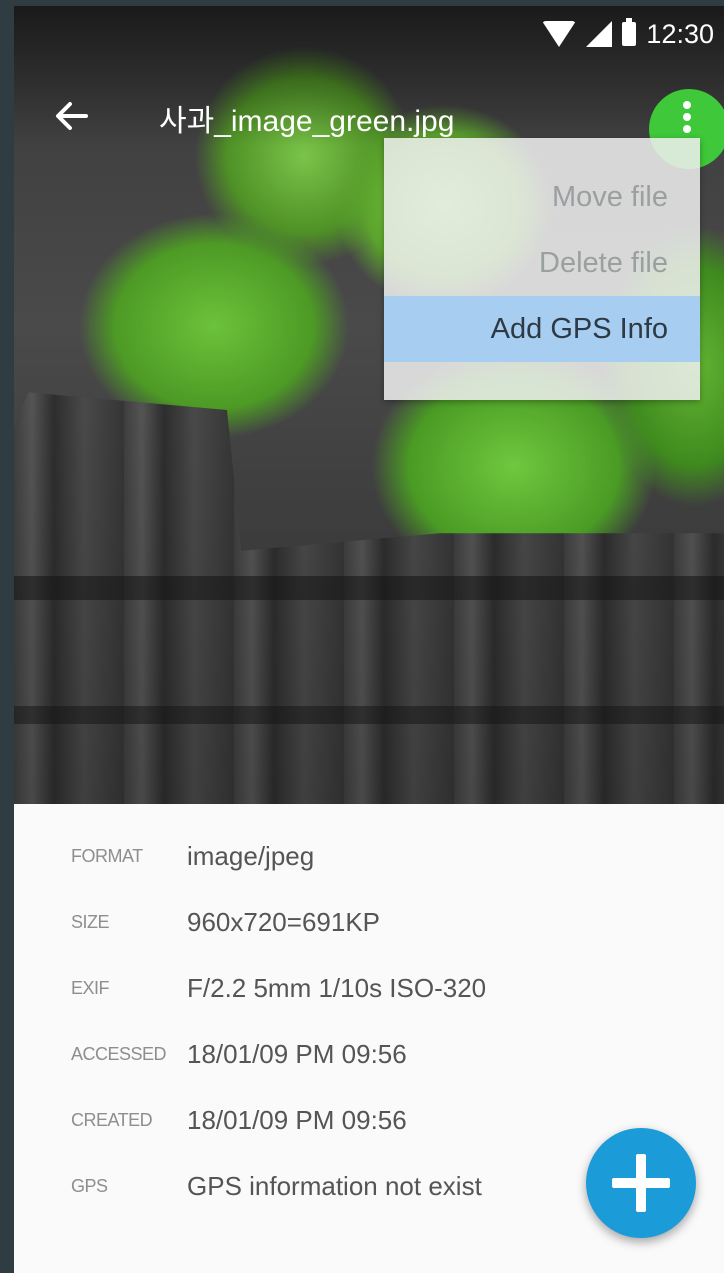 This screenshot has width=724, height=1273. I want to click on bucket-band-lower, so click(369, 715).